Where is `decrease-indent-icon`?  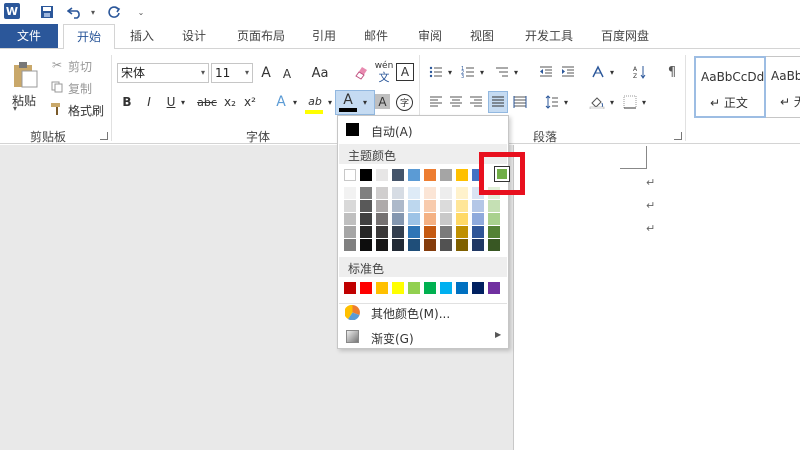 decrease-indent-icon is located at coordinates (546, 72).